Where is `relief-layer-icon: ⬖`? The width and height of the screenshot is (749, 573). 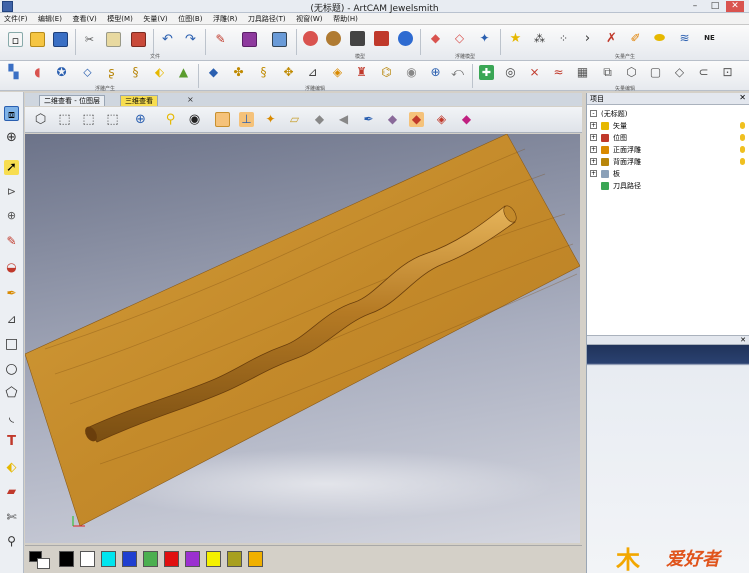
relief-layer-icon: ⬖ is located at coordinates (159, 72).